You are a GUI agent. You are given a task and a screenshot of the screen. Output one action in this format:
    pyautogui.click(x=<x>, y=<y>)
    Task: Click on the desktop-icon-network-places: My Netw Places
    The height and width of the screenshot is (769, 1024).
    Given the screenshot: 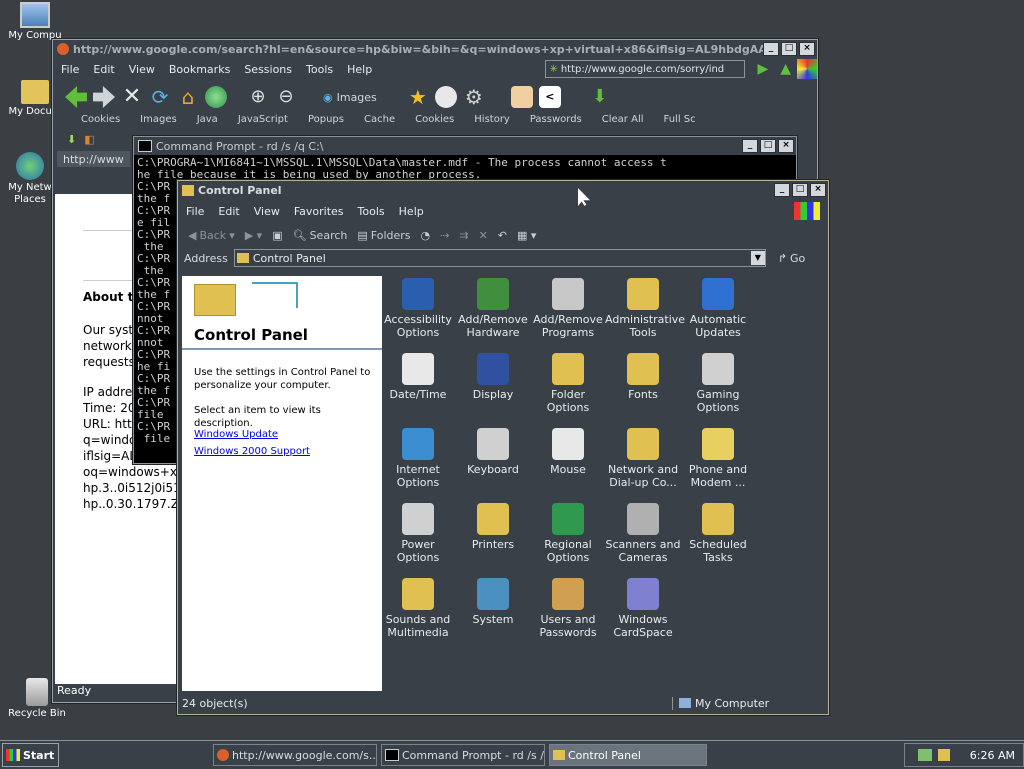 What is the action you would take?
    pyautogui.click(x=30, y=179)
    